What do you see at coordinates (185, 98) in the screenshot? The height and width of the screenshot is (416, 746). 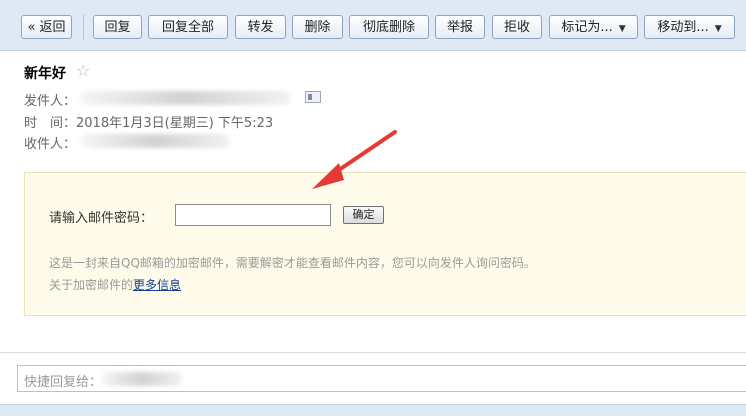 I see `sender-redacted` at bounding box center [185, 98].